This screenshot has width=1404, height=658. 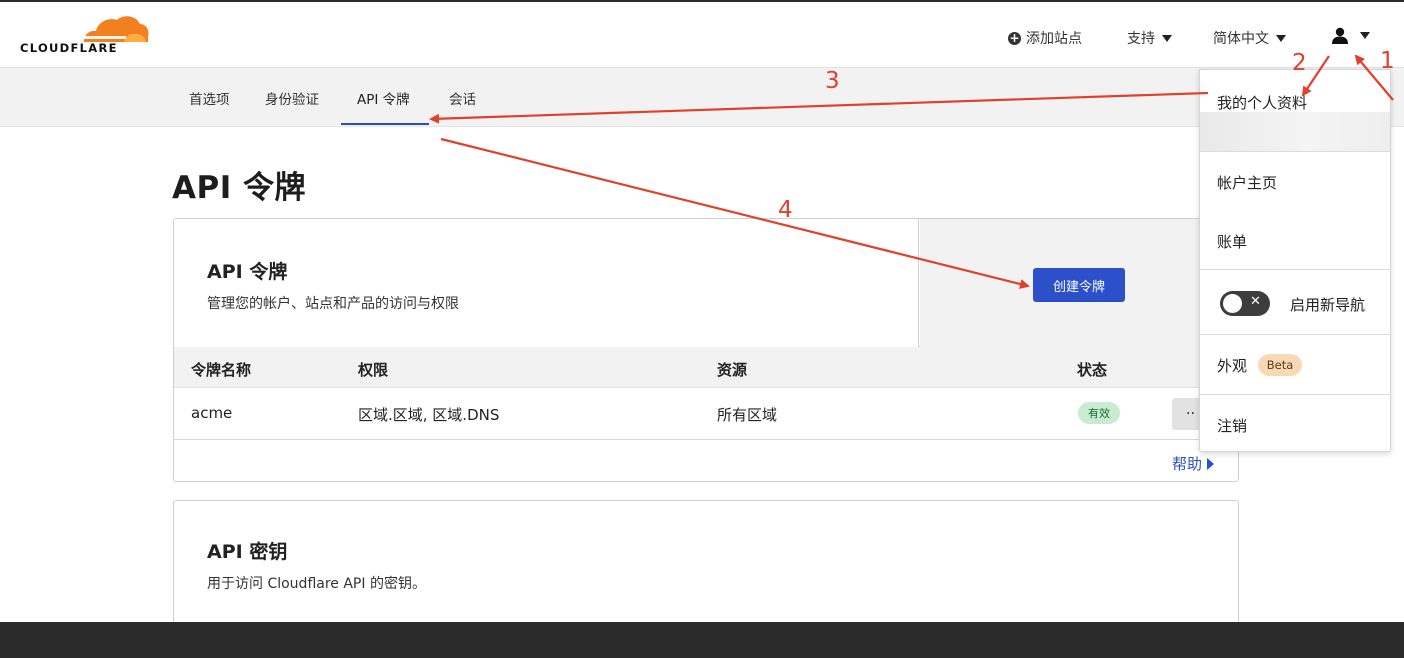 I want to click on active-tab-indicator, so click(x=385, y=124).